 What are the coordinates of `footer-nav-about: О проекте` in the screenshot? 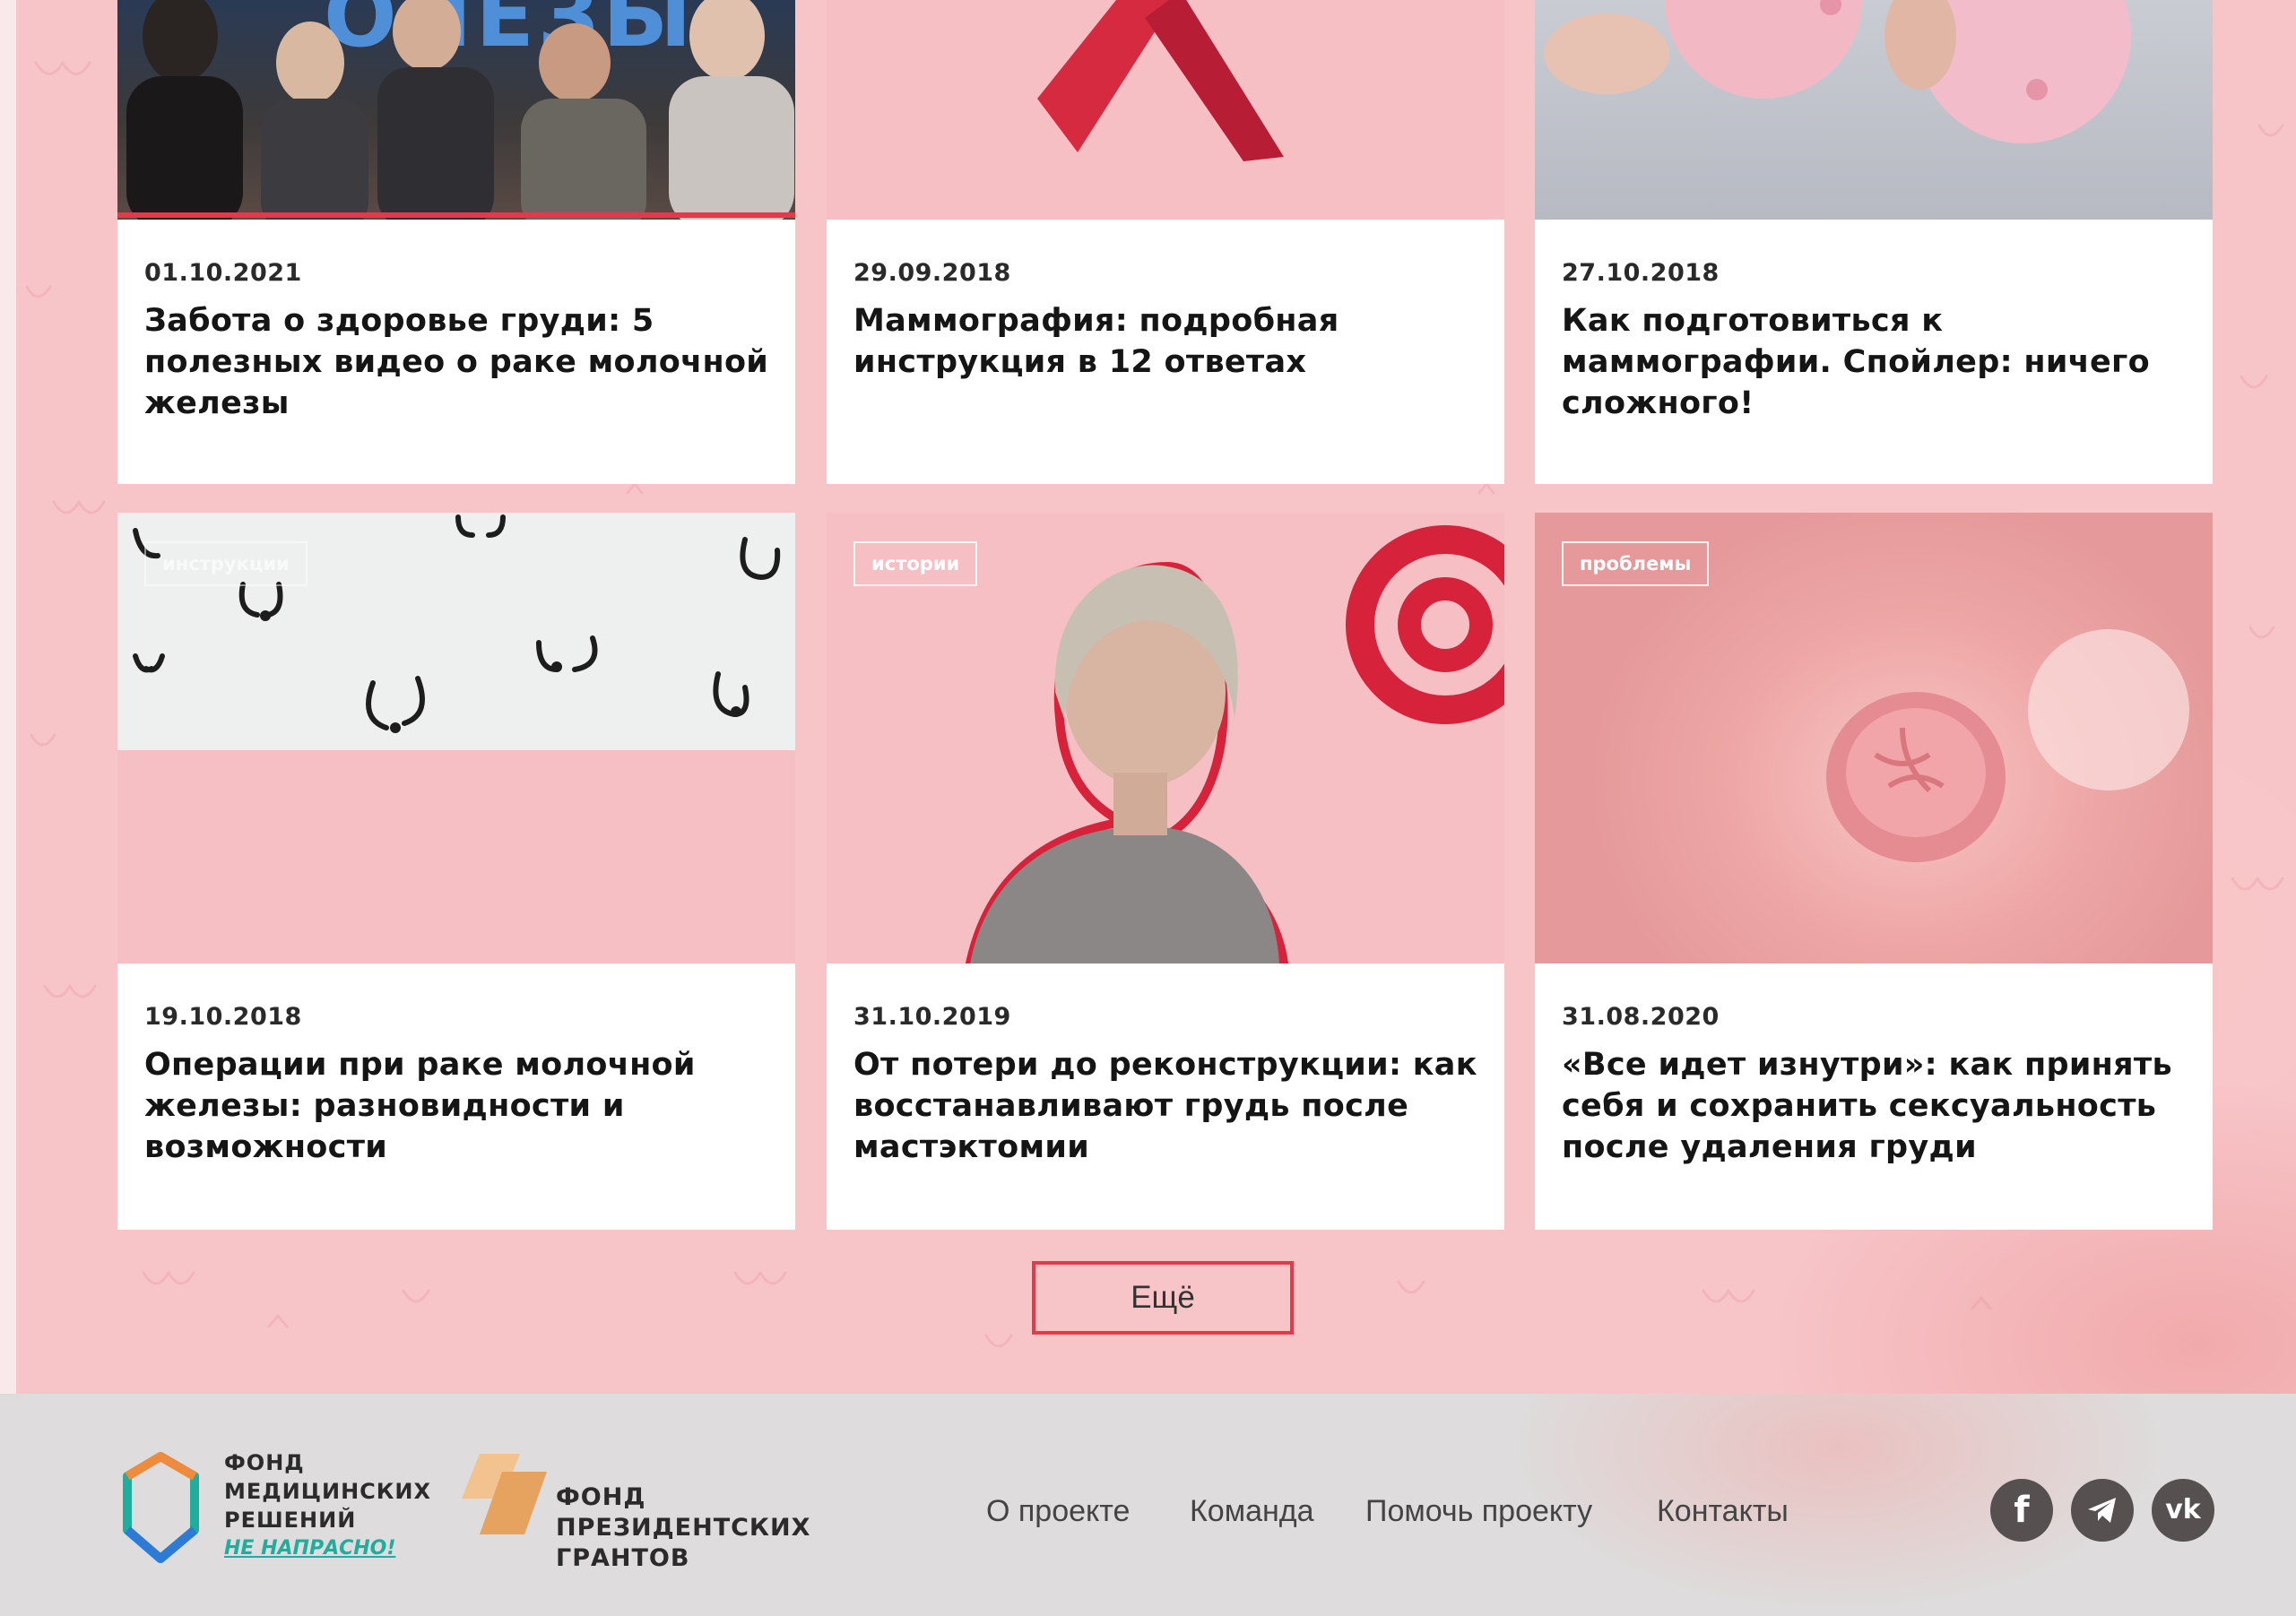 It's located at (1058, 1511).